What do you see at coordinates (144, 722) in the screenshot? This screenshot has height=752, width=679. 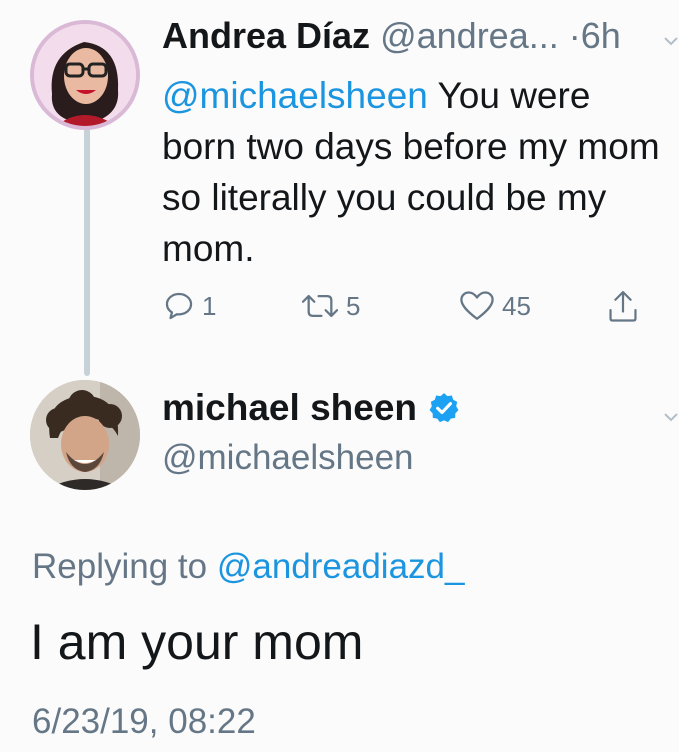 I see `tweet2-timestamp: 6/23/19, 08:22` at bounding box center [144, 722].